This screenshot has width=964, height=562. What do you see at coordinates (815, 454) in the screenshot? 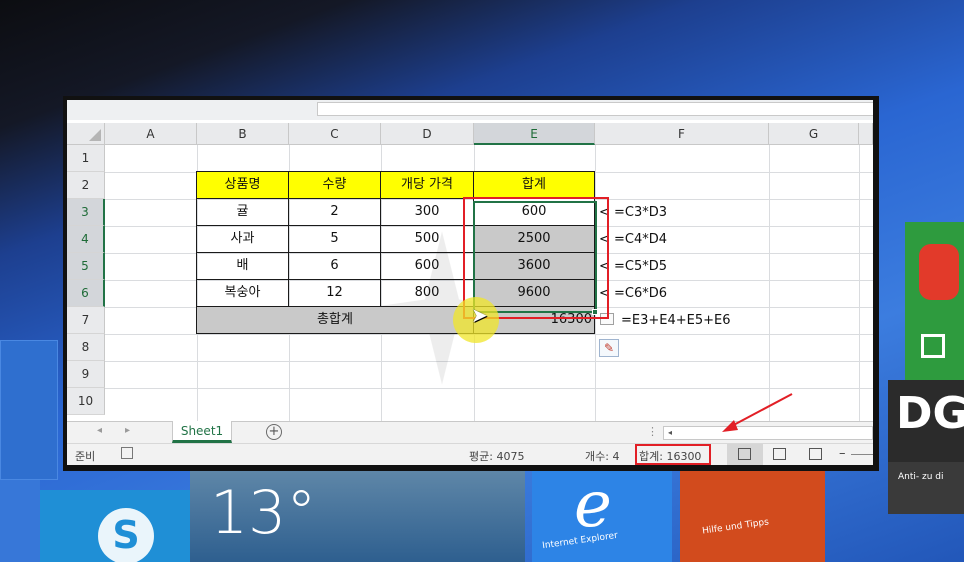
I see `page-break-view-icon` at bounding box center [815, 454].